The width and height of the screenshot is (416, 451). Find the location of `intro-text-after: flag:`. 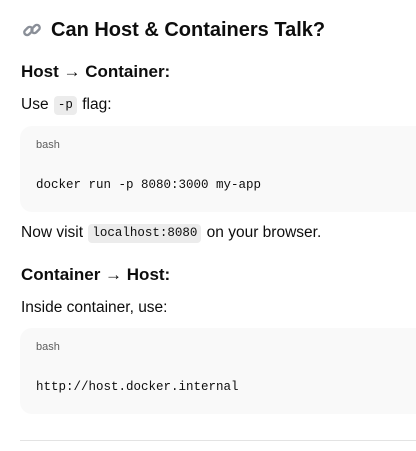

intro-text-after: flag: is located at coordinates (97, 104).